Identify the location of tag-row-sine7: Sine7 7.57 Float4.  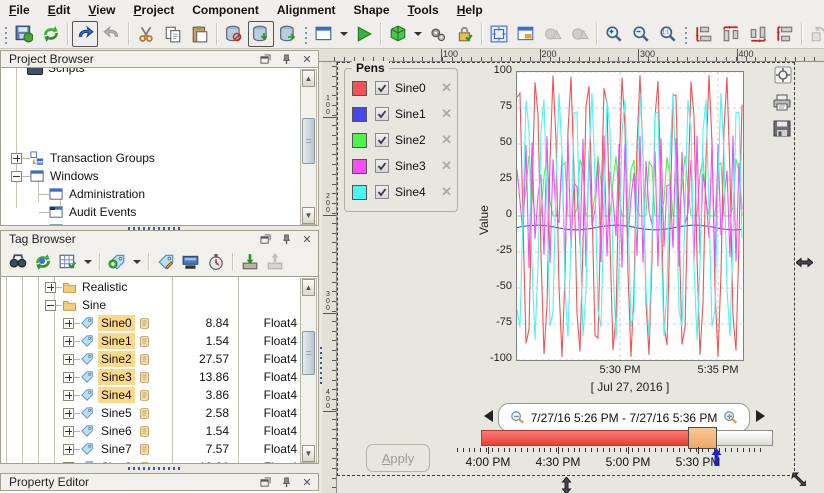
(180, 449).